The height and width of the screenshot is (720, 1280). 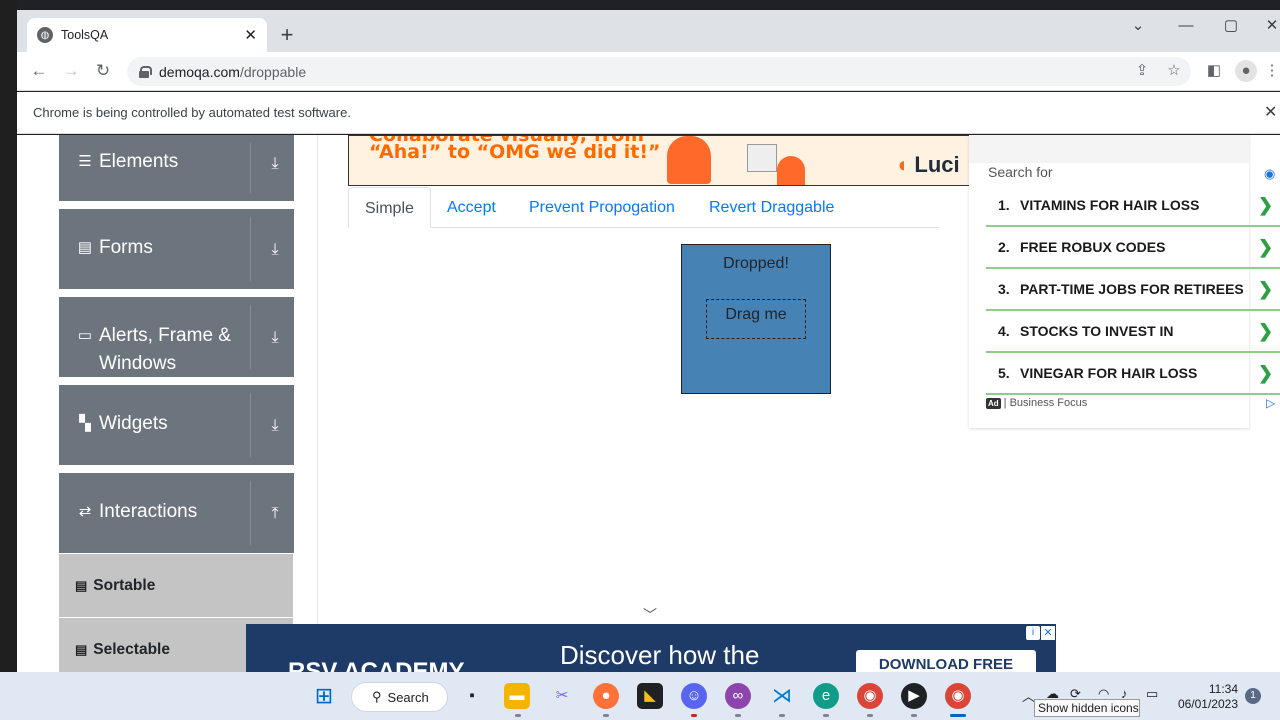 I want to click on tab-accept: Accept, so click(x=471, y=207).